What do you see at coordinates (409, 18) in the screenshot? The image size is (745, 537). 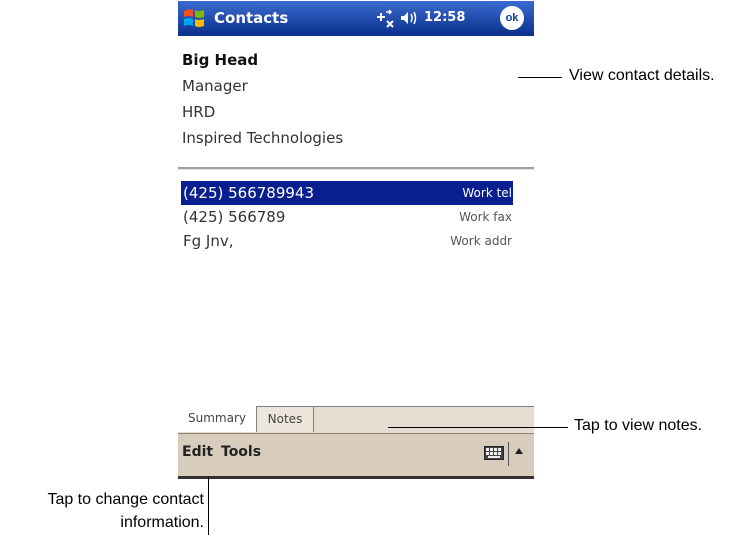 I see `speaker-icon` at bounding box center [409, 18].